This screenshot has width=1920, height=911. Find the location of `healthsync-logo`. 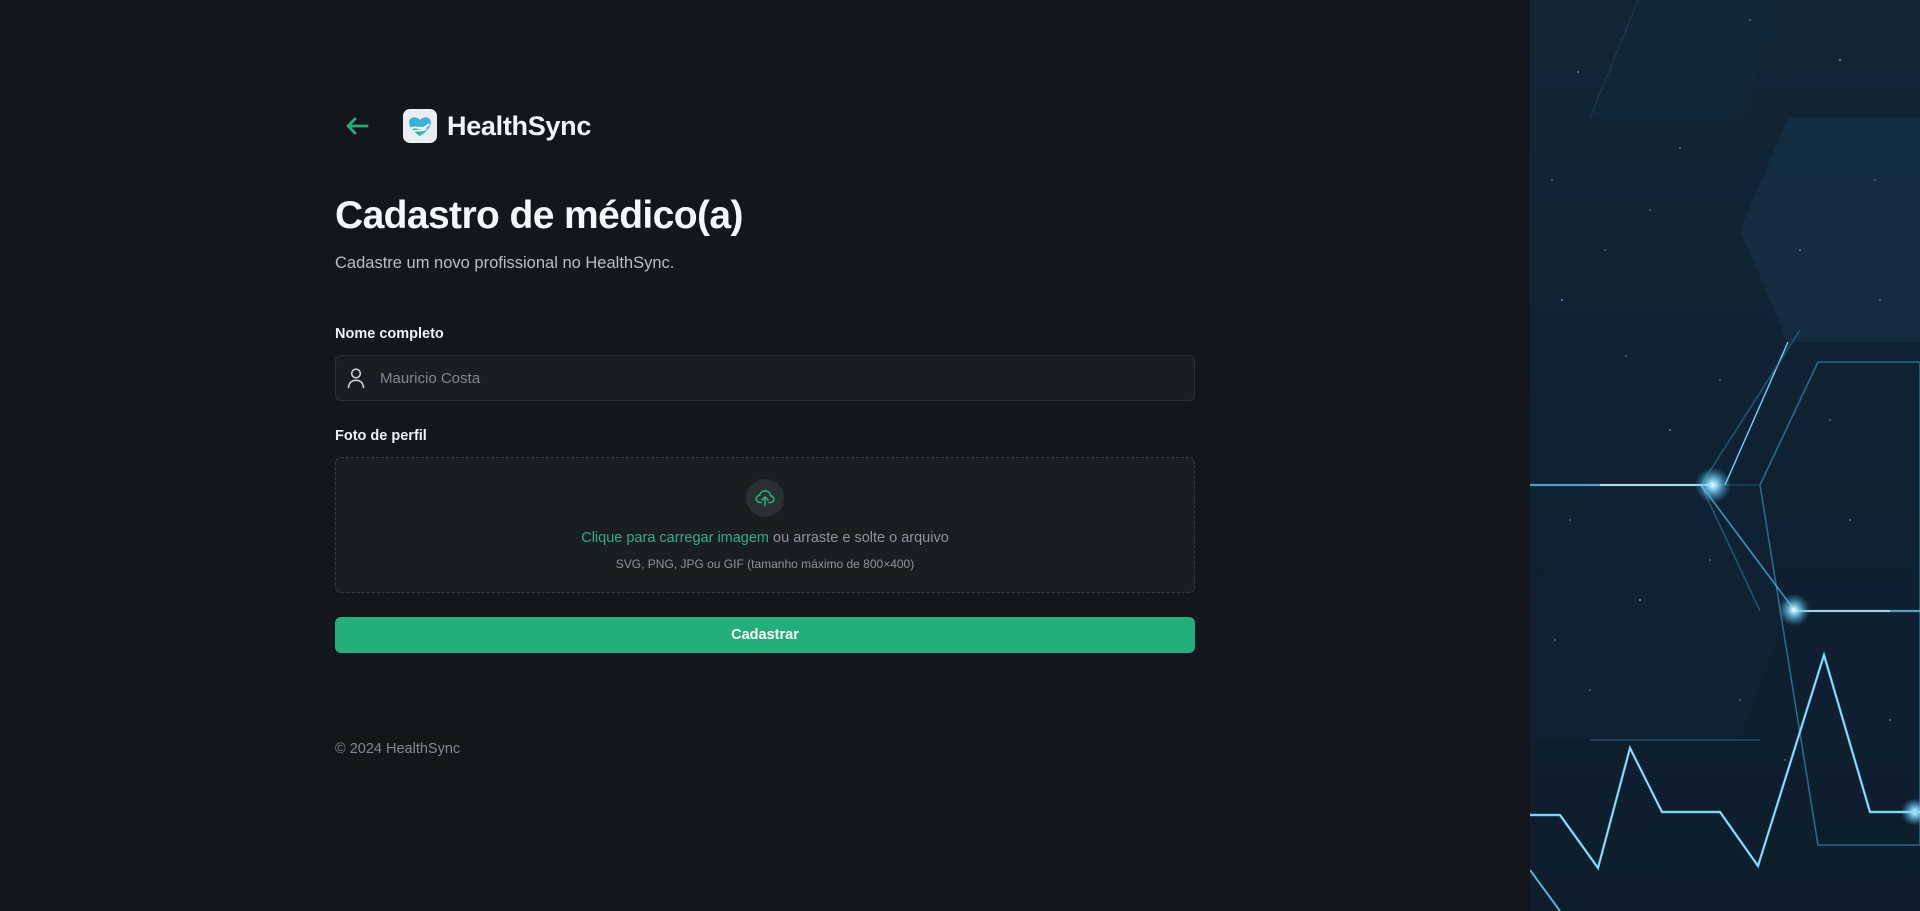

healthsync-logo is located at coordinates (420, 126).